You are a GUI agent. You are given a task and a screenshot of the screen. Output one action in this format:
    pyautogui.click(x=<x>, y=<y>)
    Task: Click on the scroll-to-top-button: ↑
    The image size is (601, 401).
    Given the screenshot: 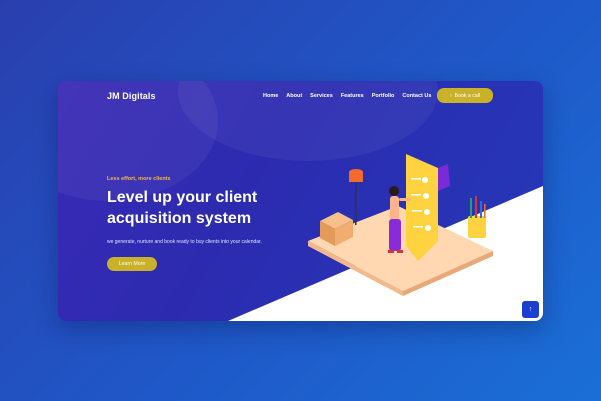 What is the action you would take?
    pyautogui.click(x=530, y=309)
    